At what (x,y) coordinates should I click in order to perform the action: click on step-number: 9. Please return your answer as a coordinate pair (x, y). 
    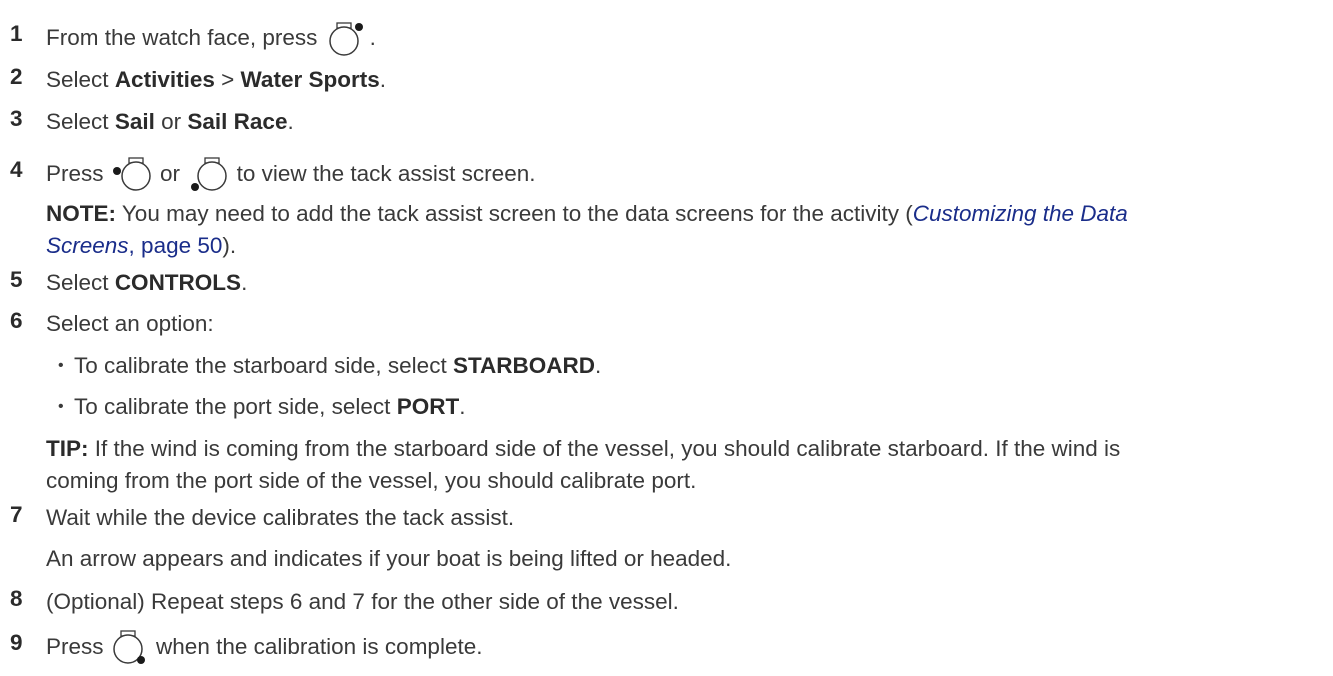
    Looking at the image, I should click on (16, 642).